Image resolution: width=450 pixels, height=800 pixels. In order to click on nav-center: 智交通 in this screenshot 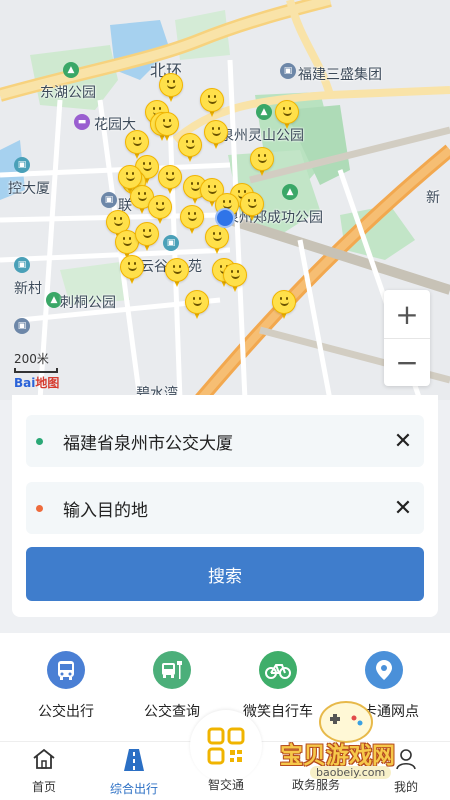, I will do `click(226, 784)`.